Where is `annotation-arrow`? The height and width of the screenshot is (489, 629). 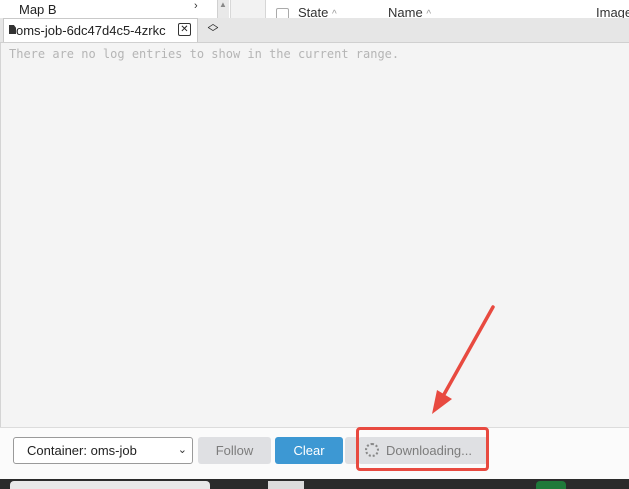 annotation-arrow is located at coordinates (463, 359).